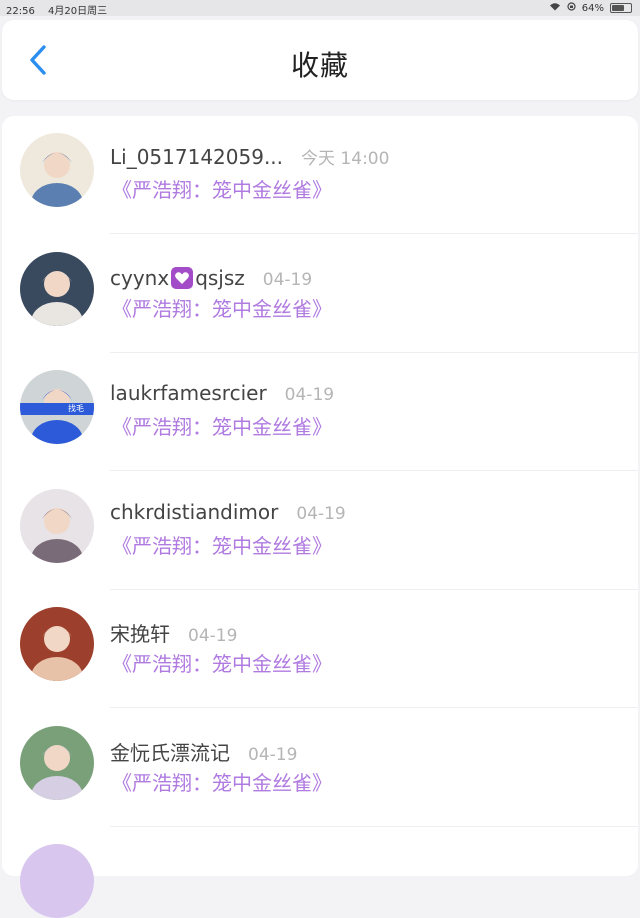 Image resolution: width=640 pixels, height=918 pixels. What do you see at coordinates (618, 8) in the screenshot?
I see `battery-level` at bounding box center [618, 8].